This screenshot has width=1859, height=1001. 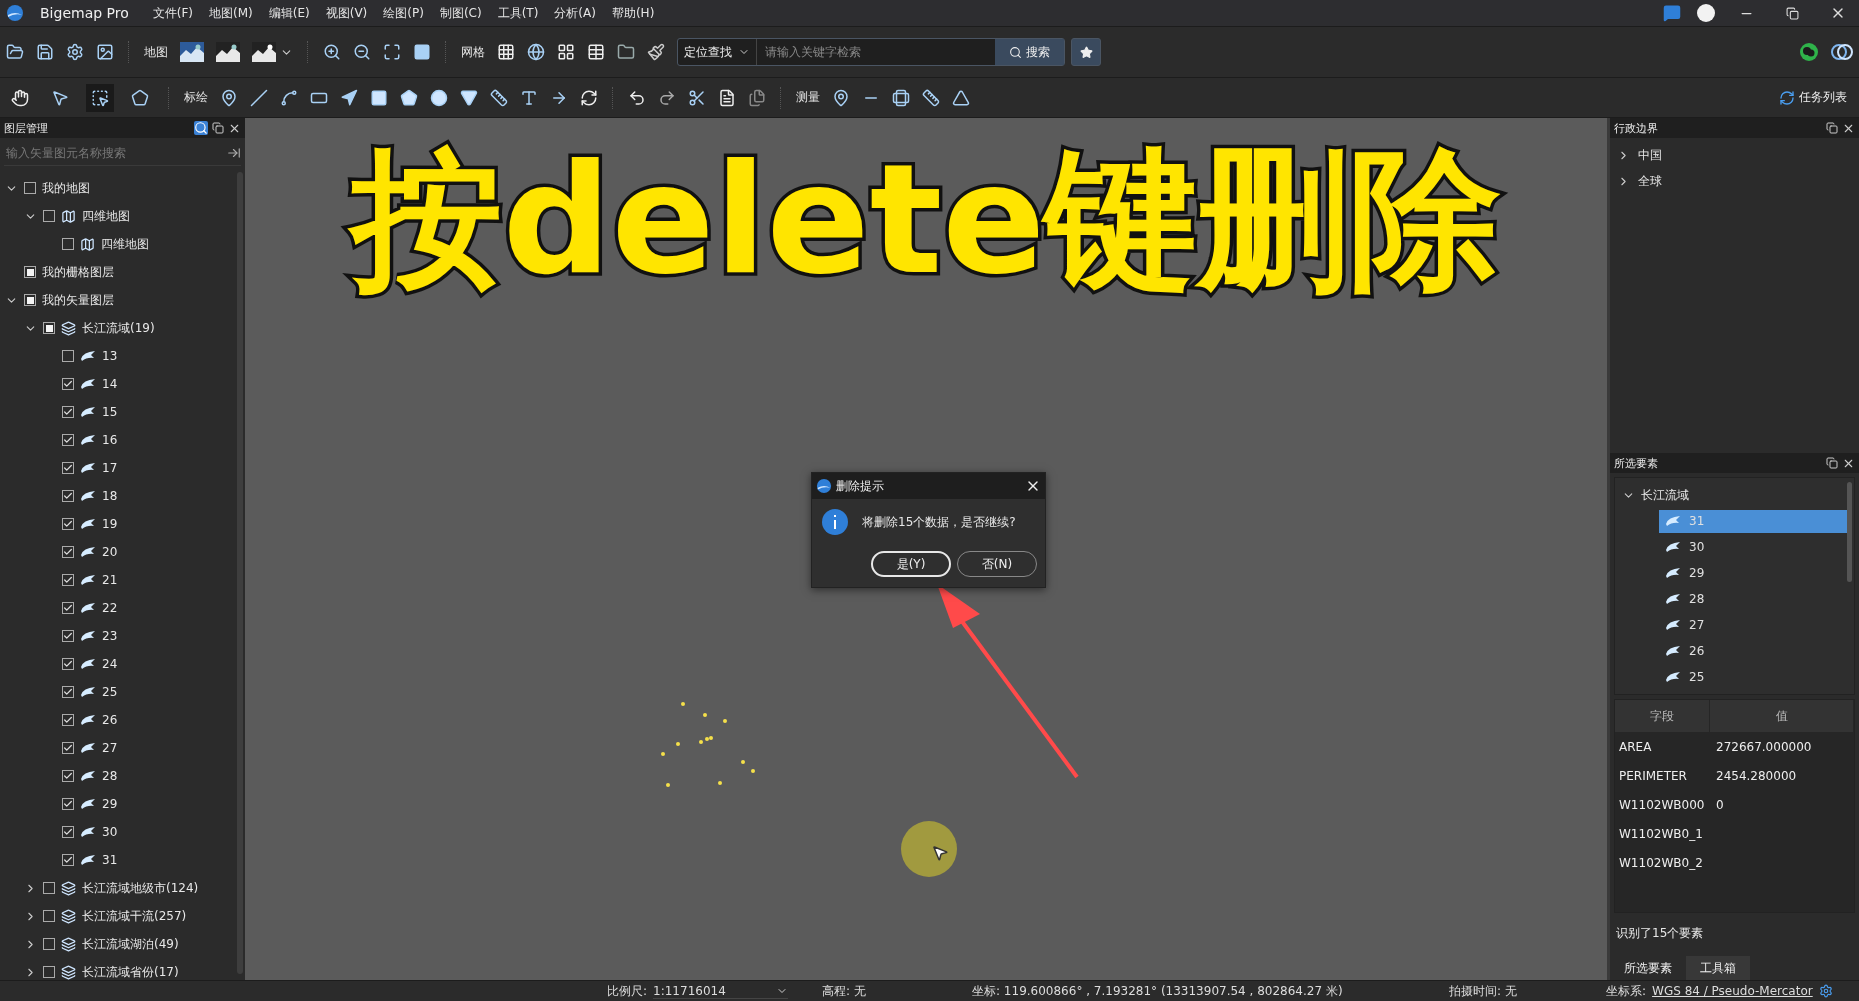 I want to click on save-icon, so click(x=45, y=52).